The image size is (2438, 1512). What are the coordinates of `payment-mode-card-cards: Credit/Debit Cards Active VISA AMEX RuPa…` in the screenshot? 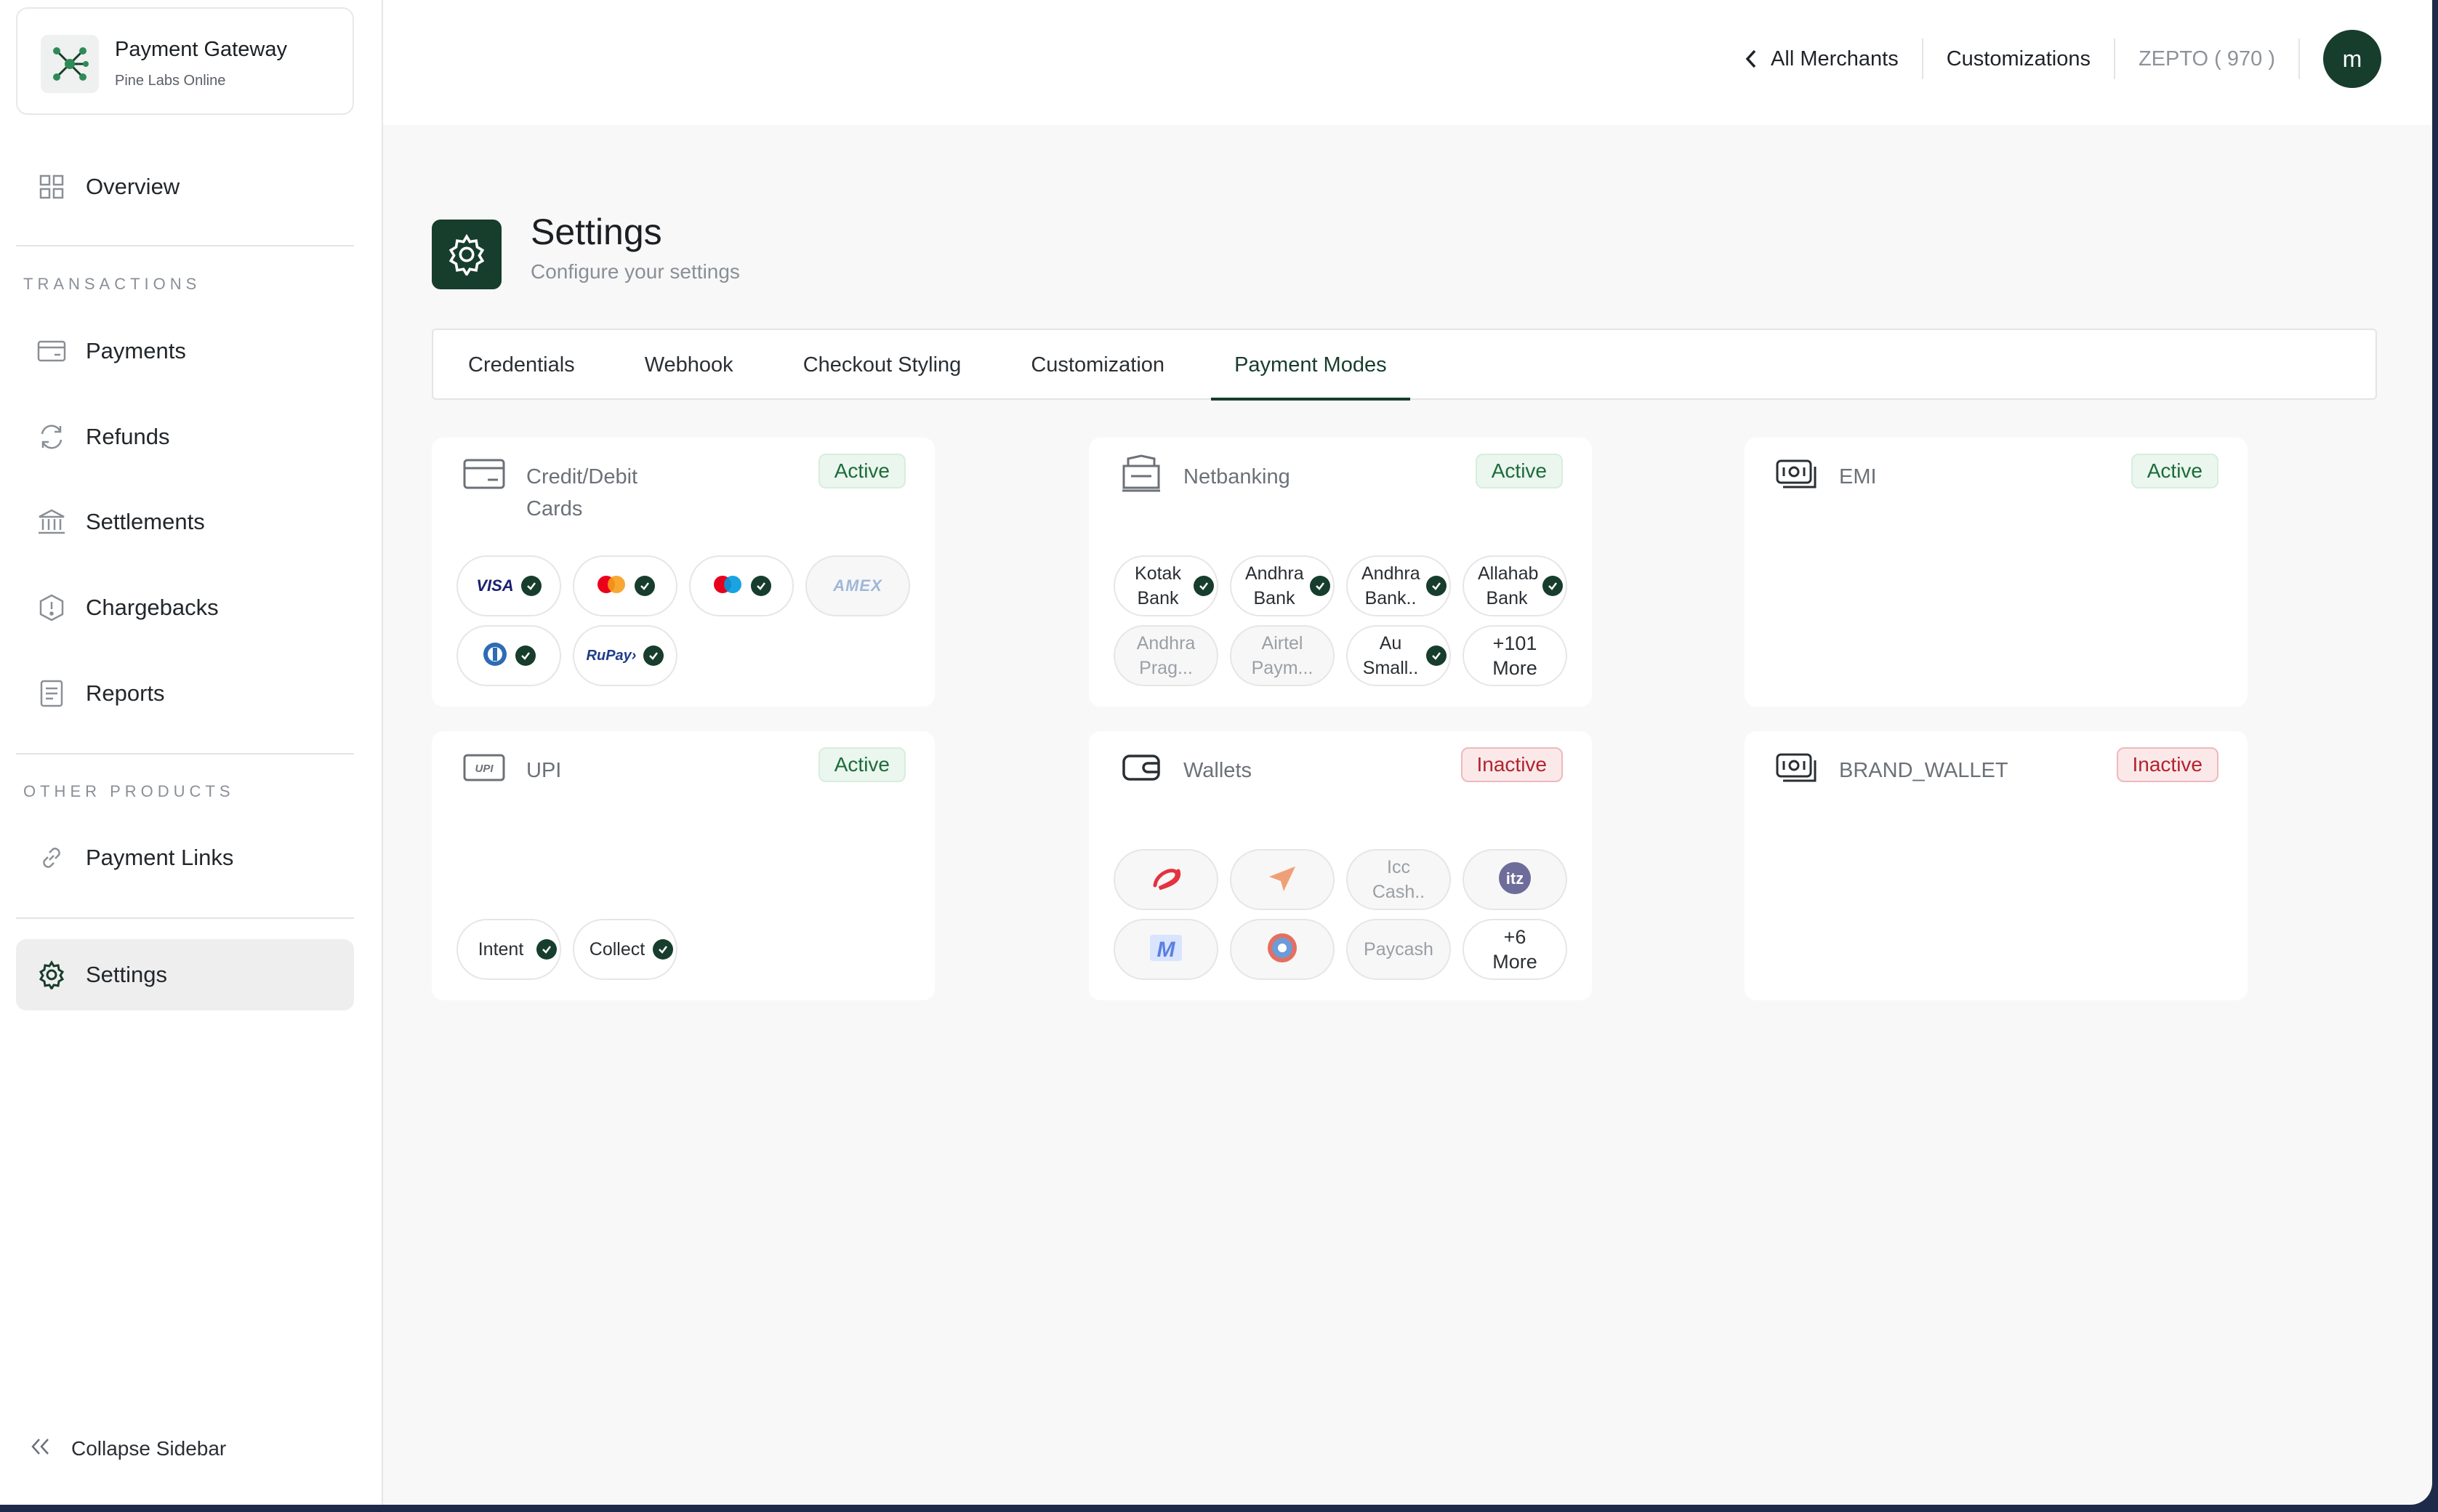 It's located at (683, 572).